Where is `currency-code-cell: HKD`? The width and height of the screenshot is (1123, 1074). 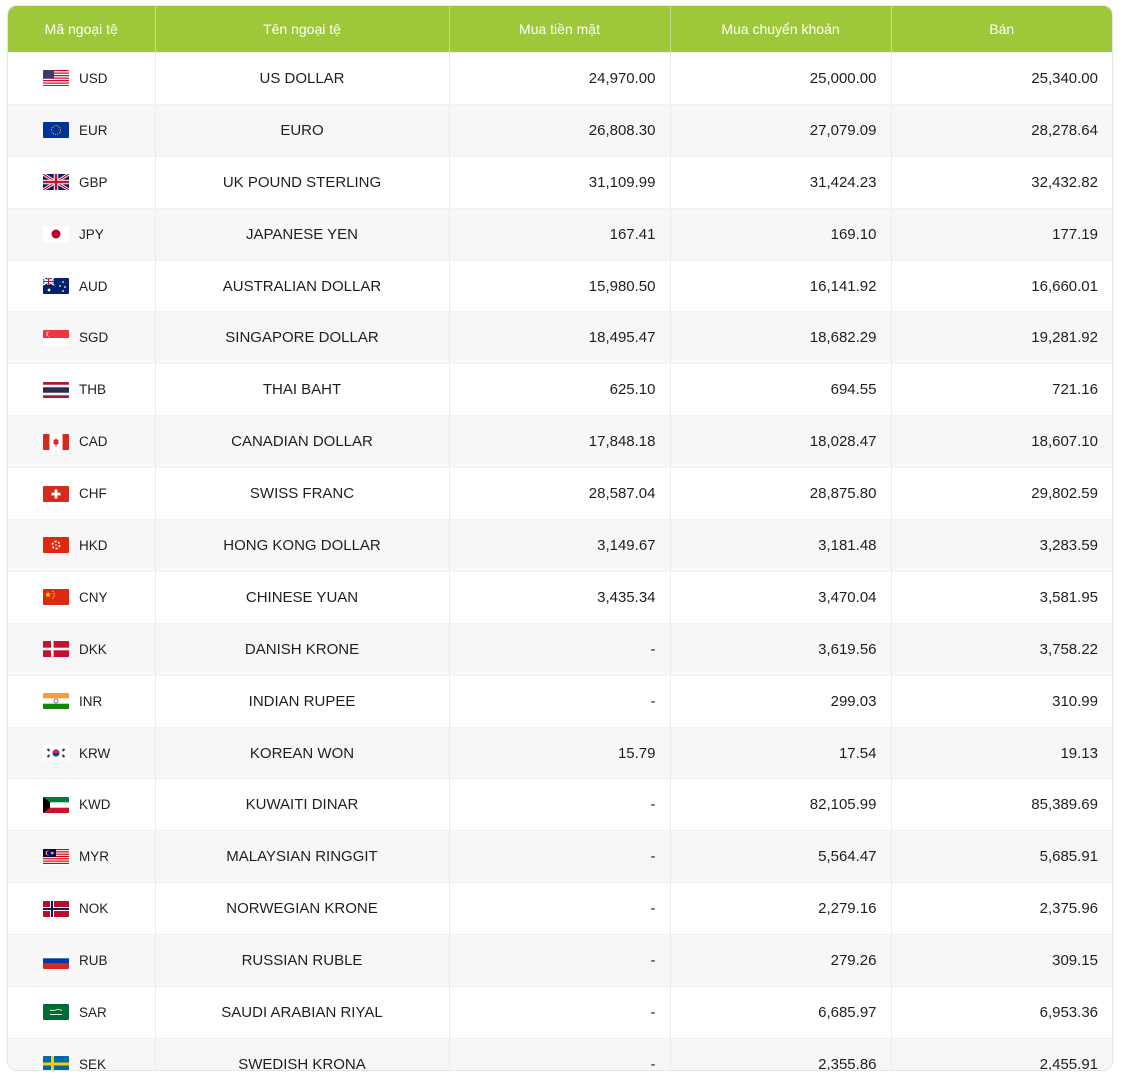
currency-code-cell: HKD is located at coordinates (82, 545).